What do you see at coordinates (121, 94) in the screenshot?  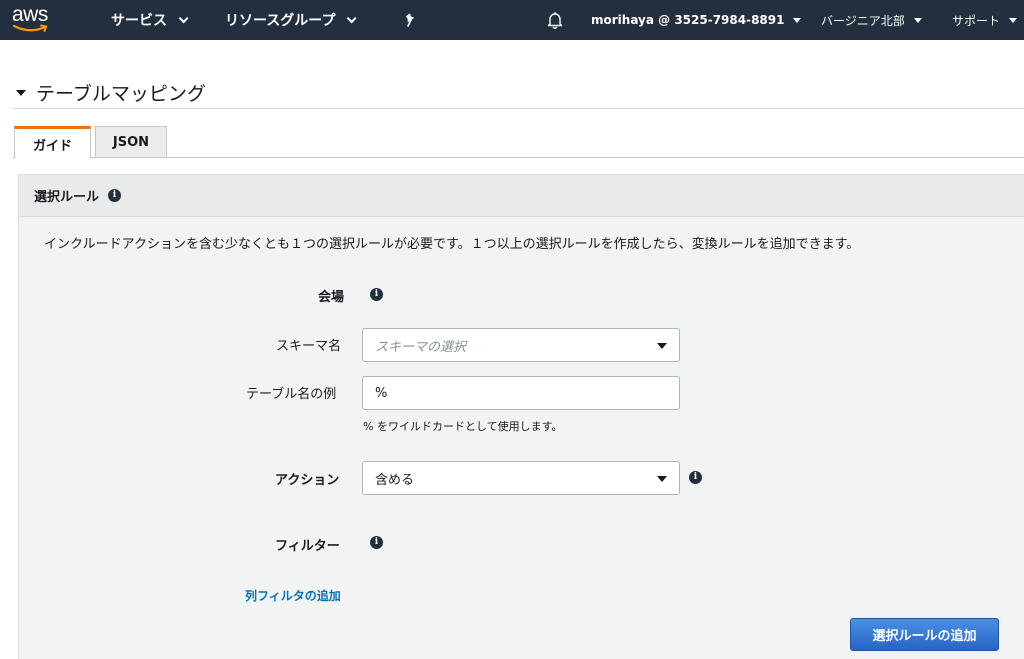 I see `section-title: テーブルマッピング` at bounding box center [121, 94].